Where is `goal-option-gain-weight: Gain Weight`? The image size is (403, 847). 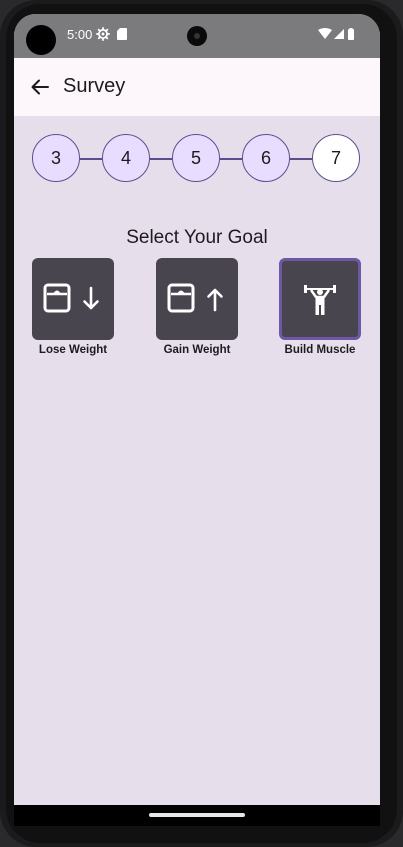
goal-option-gain-weight: Gain Weight is located at coordinates (197, 307).